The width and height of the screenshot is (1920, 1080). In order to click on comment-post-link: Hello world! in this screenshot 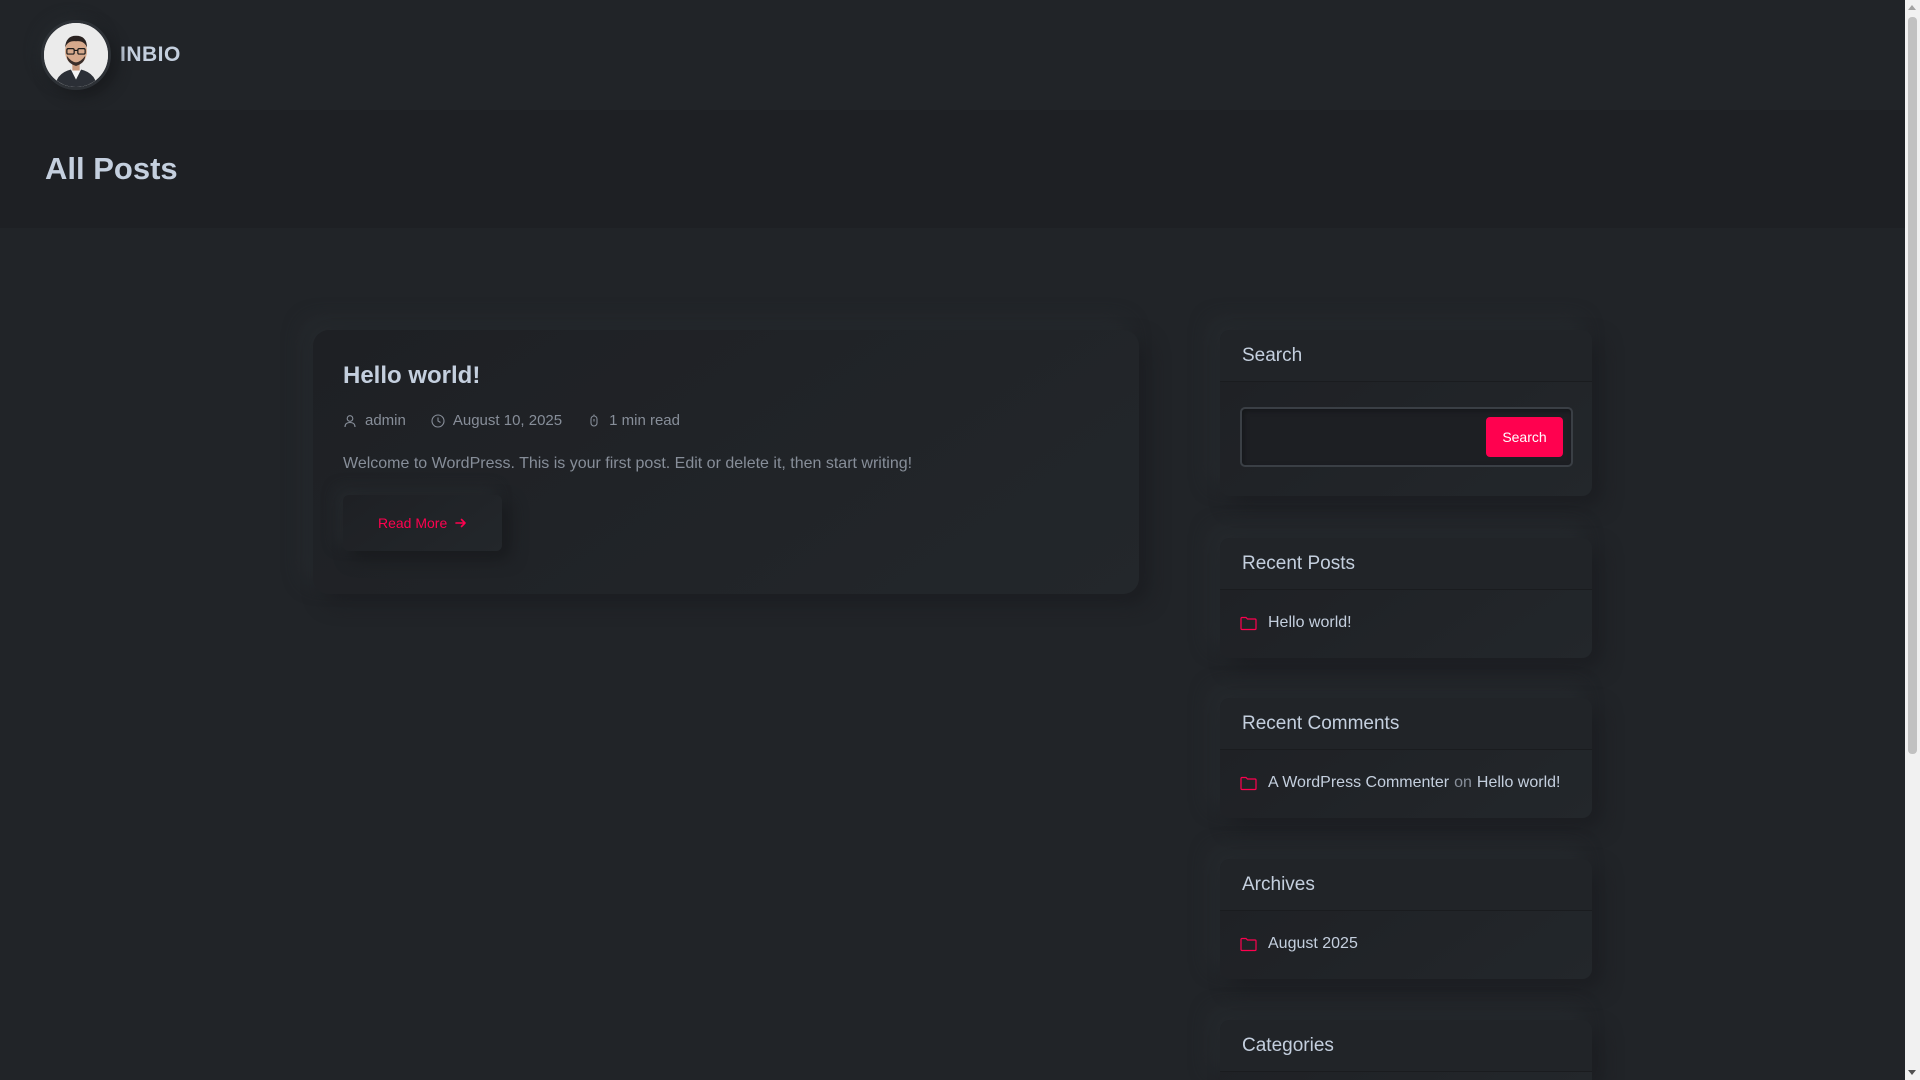, I will do `click(1519, 783)`.